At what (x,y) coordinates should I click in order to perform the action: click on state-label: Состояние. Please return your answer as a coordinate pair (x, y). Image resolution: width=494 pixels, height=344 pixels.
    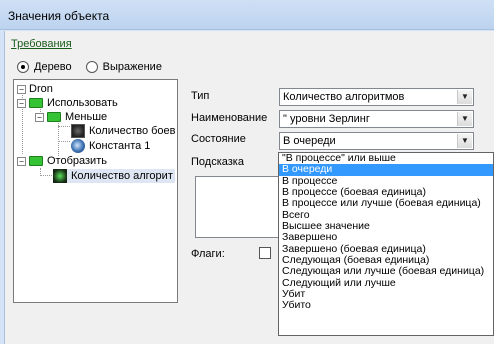
    Looking at the image, I should click on (218, 139).